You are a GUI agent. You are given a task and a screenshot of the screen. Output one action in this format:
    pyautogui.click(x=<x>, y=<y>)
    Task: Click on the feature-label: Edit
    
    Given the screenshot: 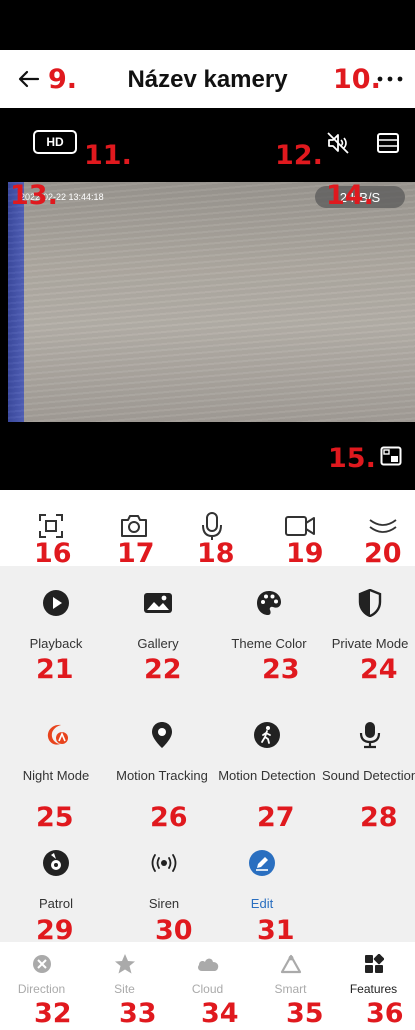 What is the action you would take?
    pyautogui.click(x=262, y=903)
    